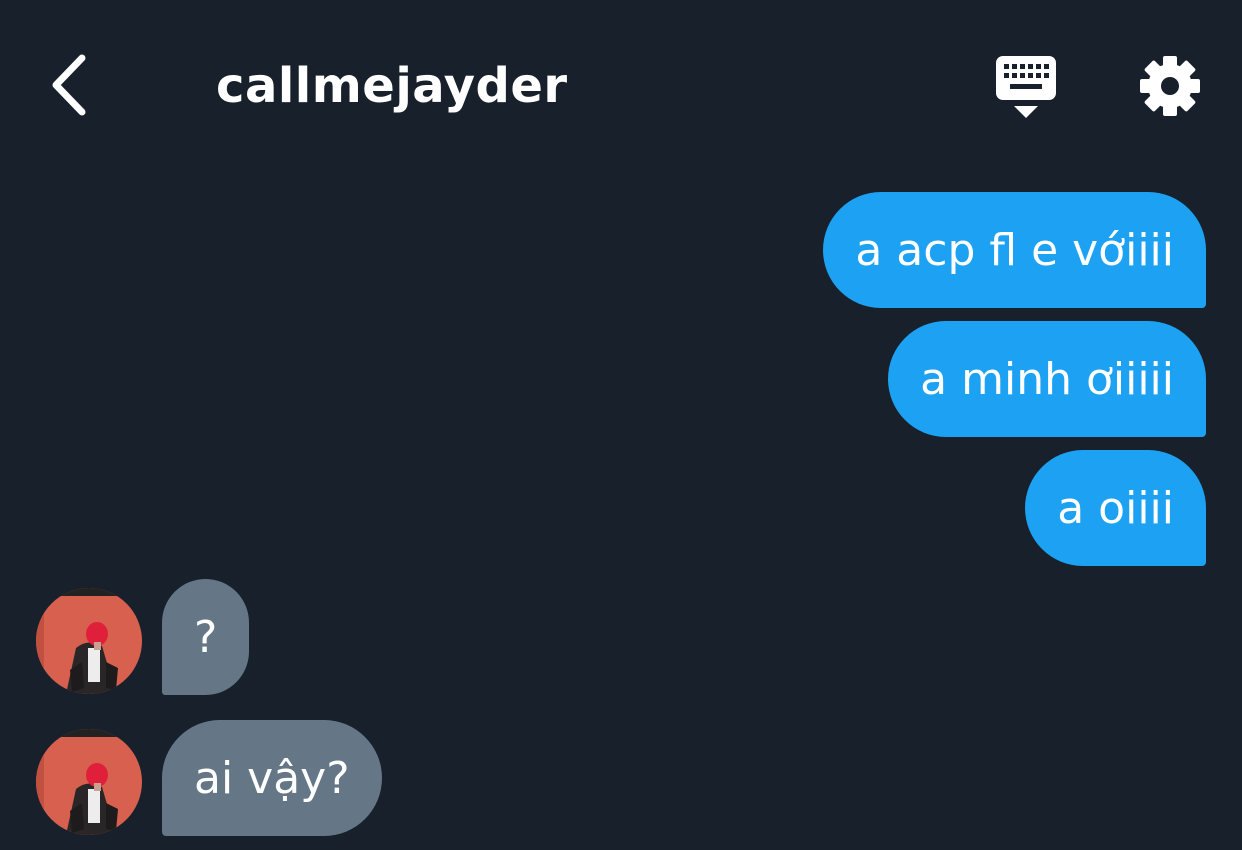 The width and height of the screenshot is (1242, 850). What do you see at coordinates (392, 86) in the screenshot?
I see `conversation-title: callmejayder` at bounding box center [392, 86].